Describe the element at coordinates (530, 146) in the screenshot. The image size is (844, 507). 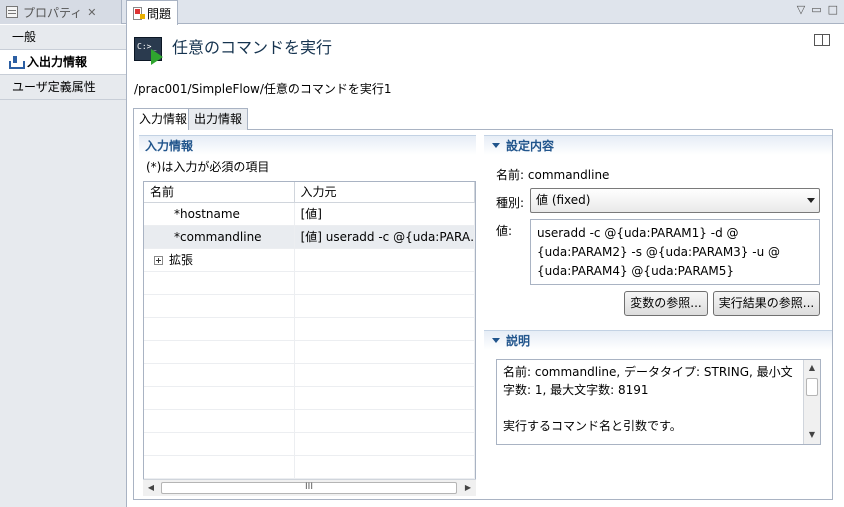
I see `settings-section-title: 設定内容` at that location.